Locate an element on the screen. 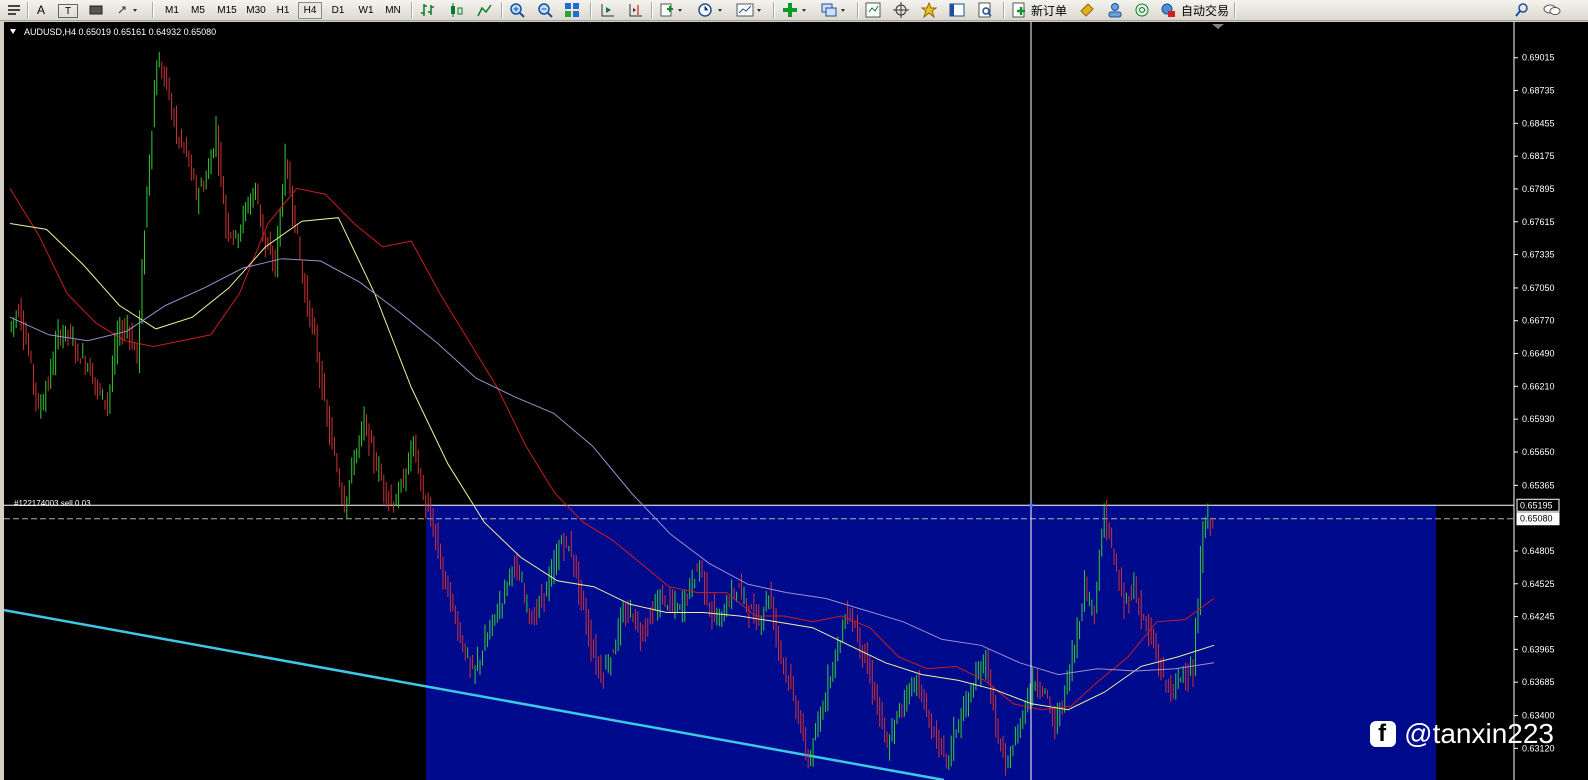  y-tick-label: 0.66210 is located at coordinates (1538, 386).